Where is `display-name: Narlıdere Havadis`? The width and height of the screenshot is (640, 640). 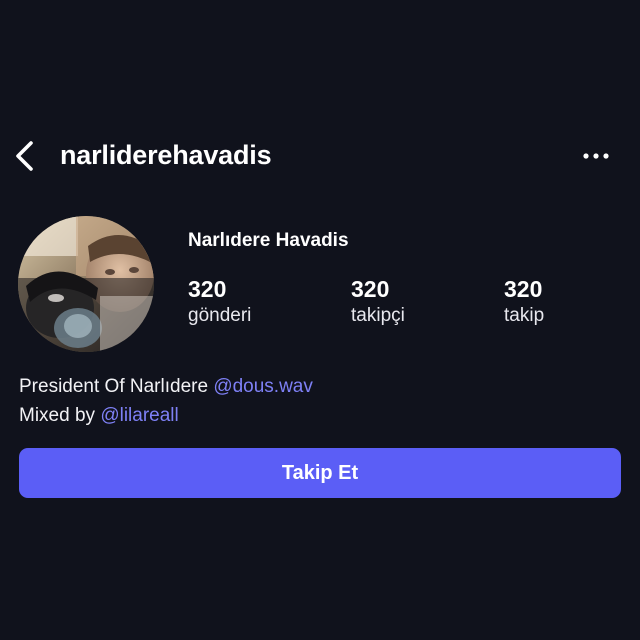
display-name: Narlıdere Havadis is located at coordinates (268, 240).